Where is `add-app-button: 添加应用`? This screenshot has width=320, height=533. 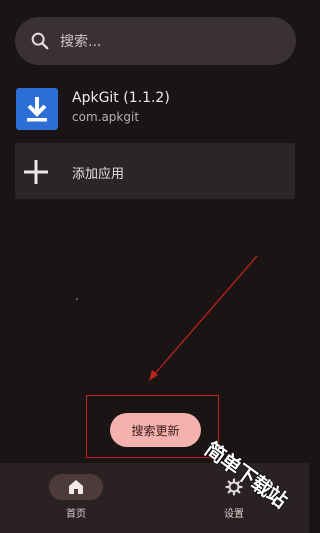
add-app-button: 添加应用 is located at coordinates (155, 171).